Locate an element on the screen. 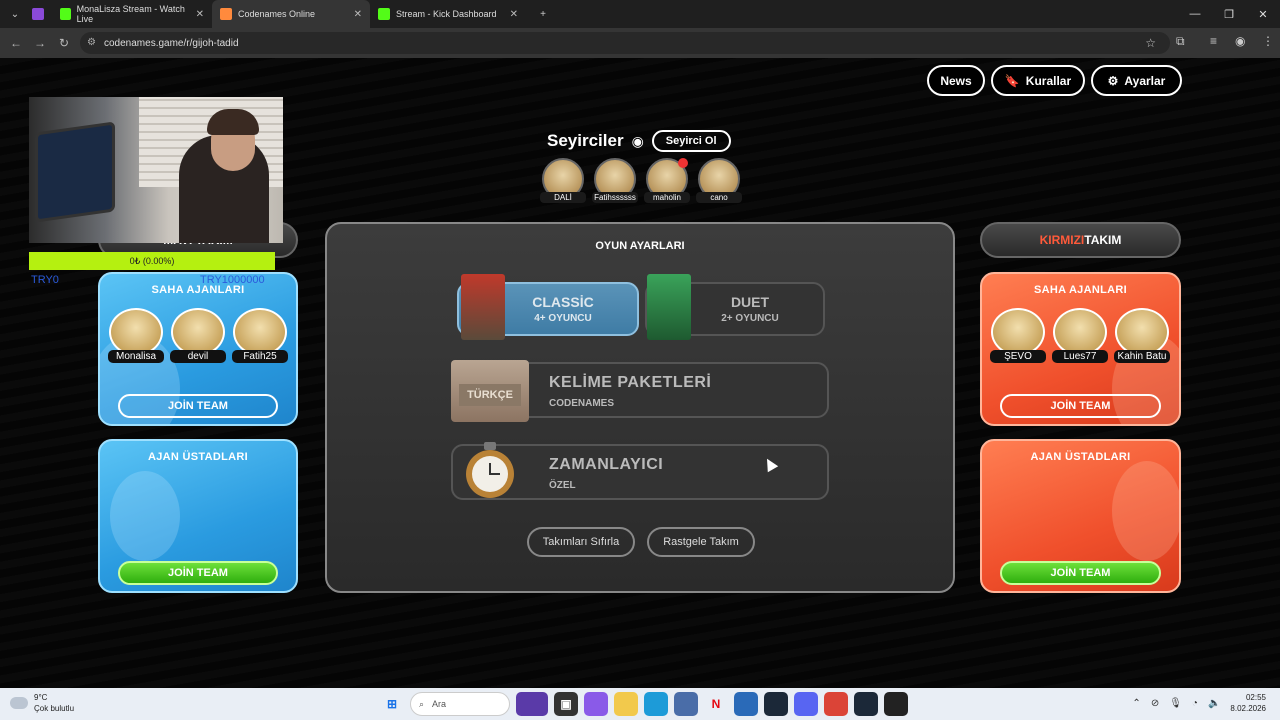 The image size is (1280, 720). weather-condition: Çok bulutlu is located at coordinates (54, 708).